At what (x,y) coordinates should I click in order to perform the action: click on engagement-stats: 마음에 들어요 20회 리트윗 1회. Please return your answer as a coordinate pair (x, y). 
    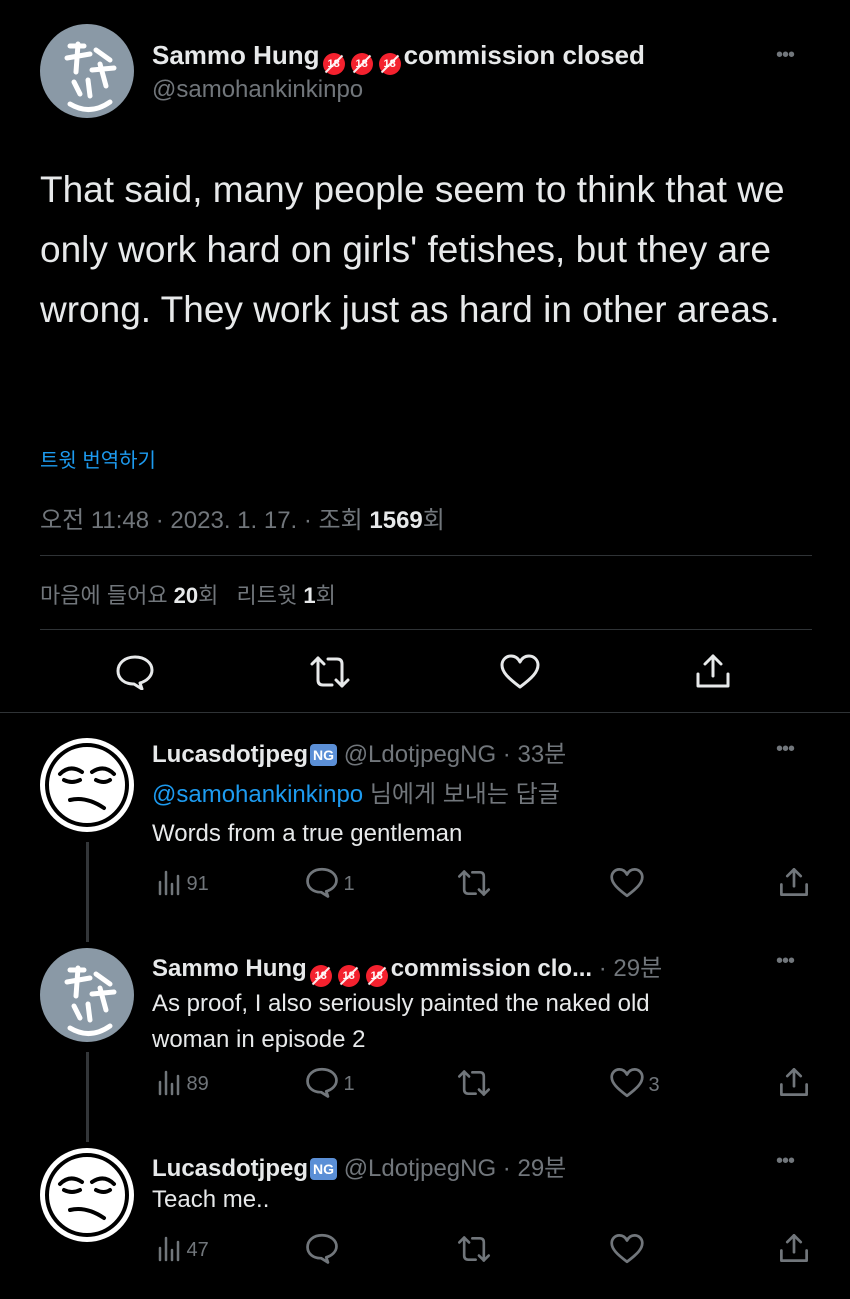
    Looking at the image, I should click on (188, 594).